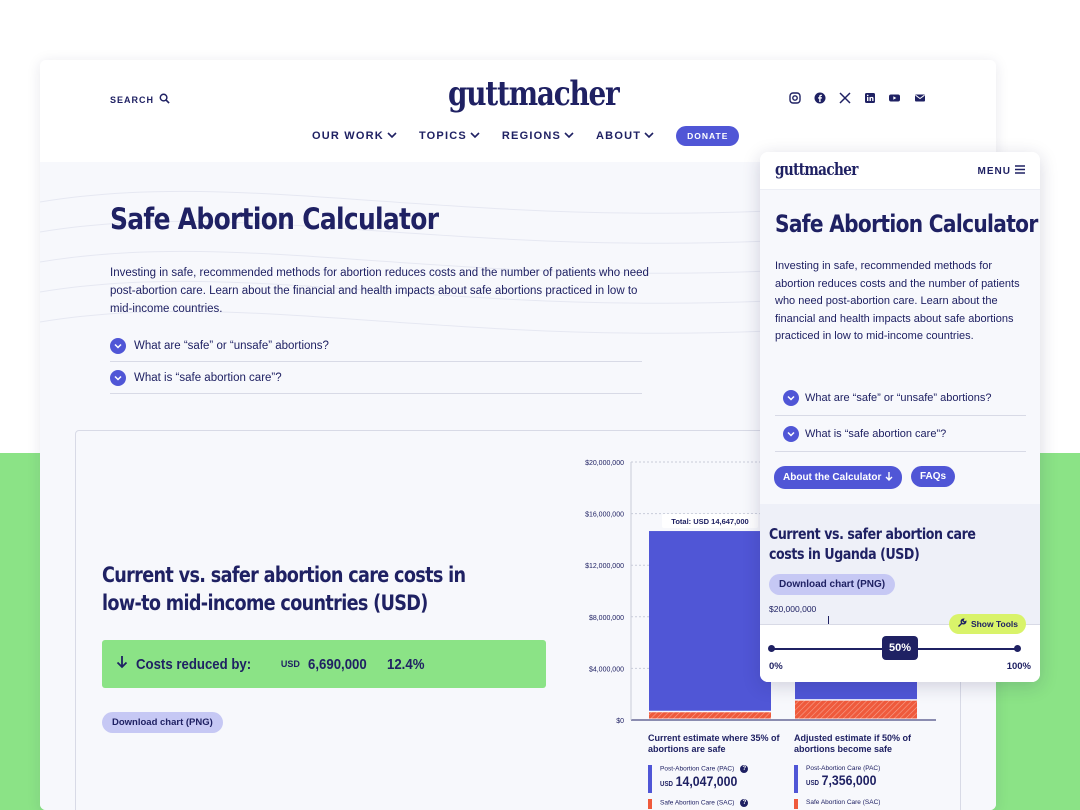  What do you see at coordinates (1018, 666) in the screenshot?
I see `slider-max-label: 100%` at bounding box center [1018, 666].